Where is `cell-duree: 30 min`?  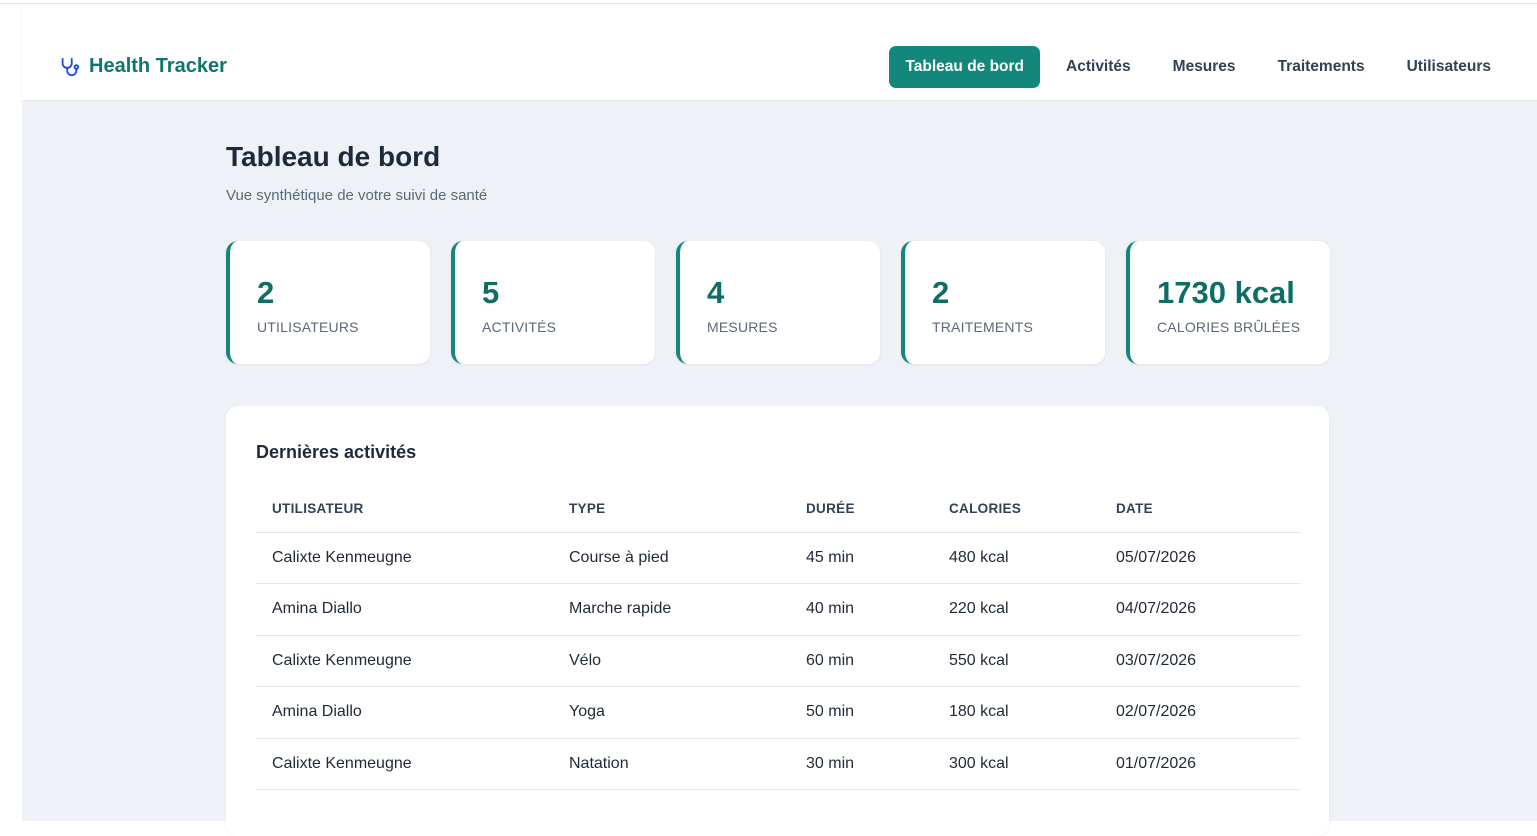
cell-duree: 30 min is located at coordinates (861, 764).